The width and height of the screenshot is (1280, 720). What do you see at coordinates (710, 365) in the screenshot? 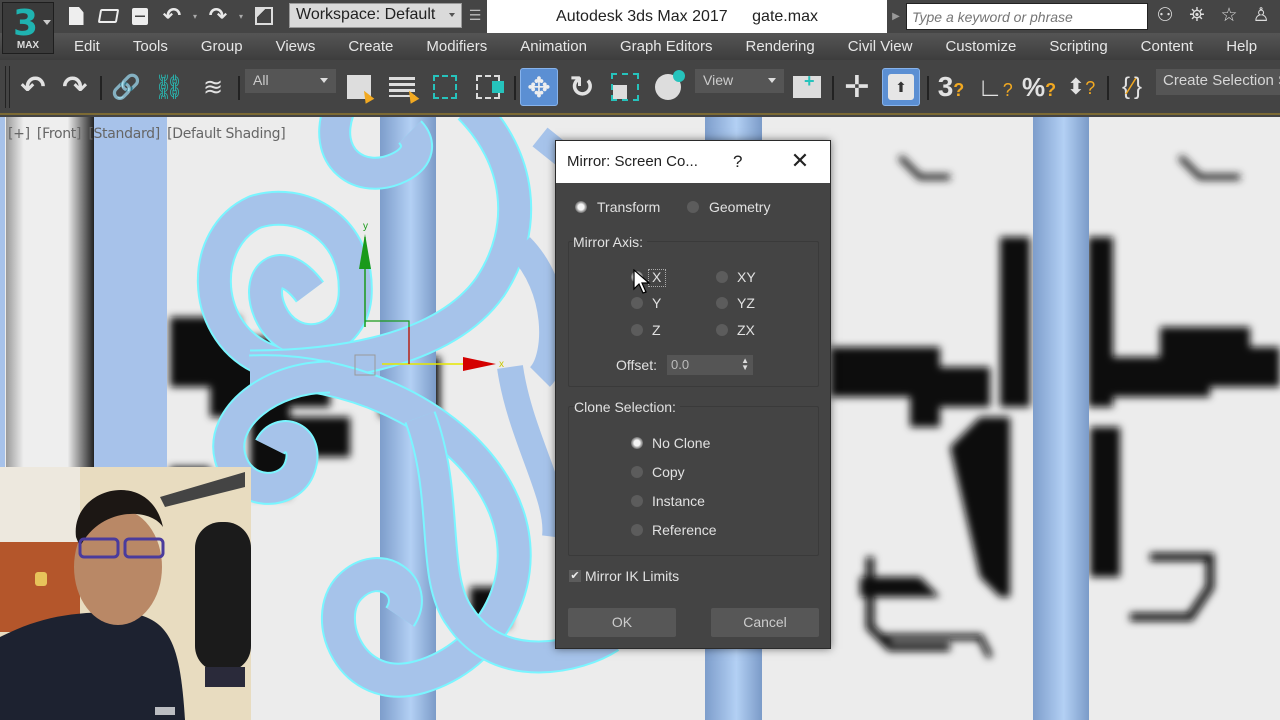
I see `offset-spinner: 0.0 ▲ ▼` at bounding box center [710, 365].